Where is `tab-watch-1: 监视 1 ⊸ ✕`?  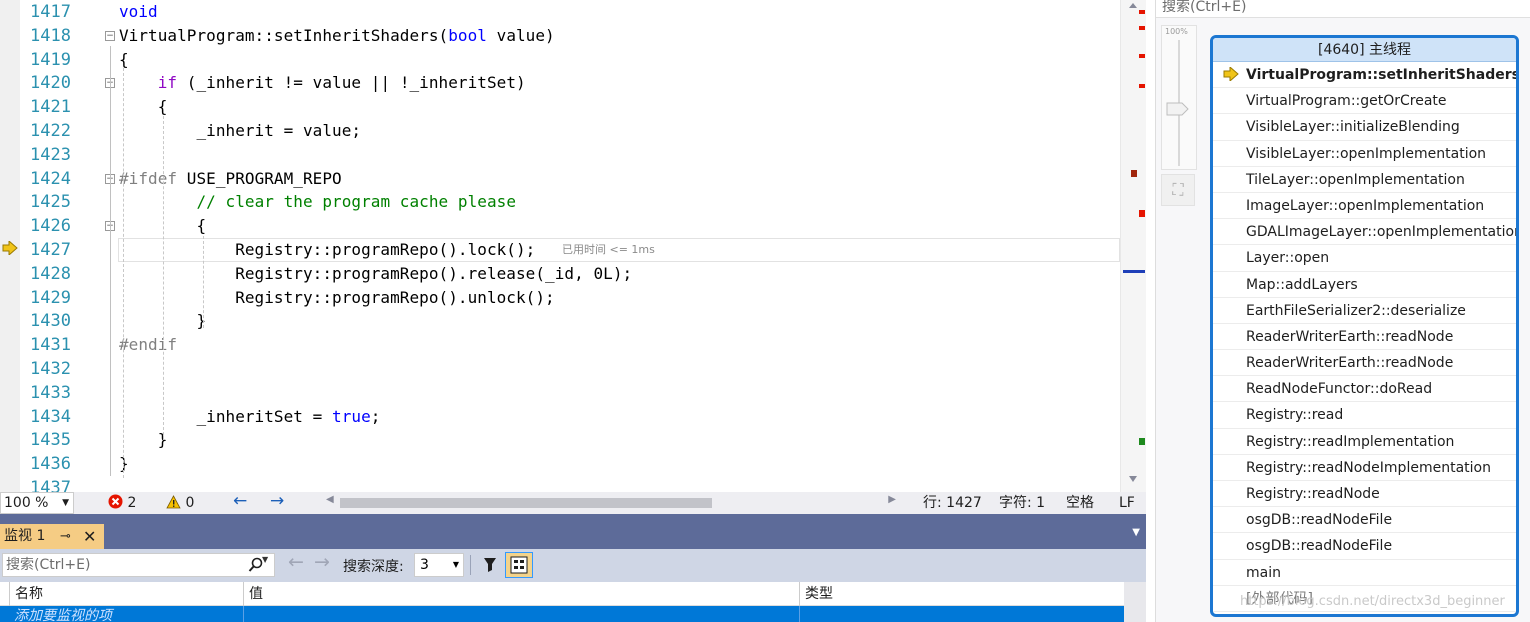 tab-watch-1: 监视 1 ⊸ ✕ is located at coordinates (52, 536).